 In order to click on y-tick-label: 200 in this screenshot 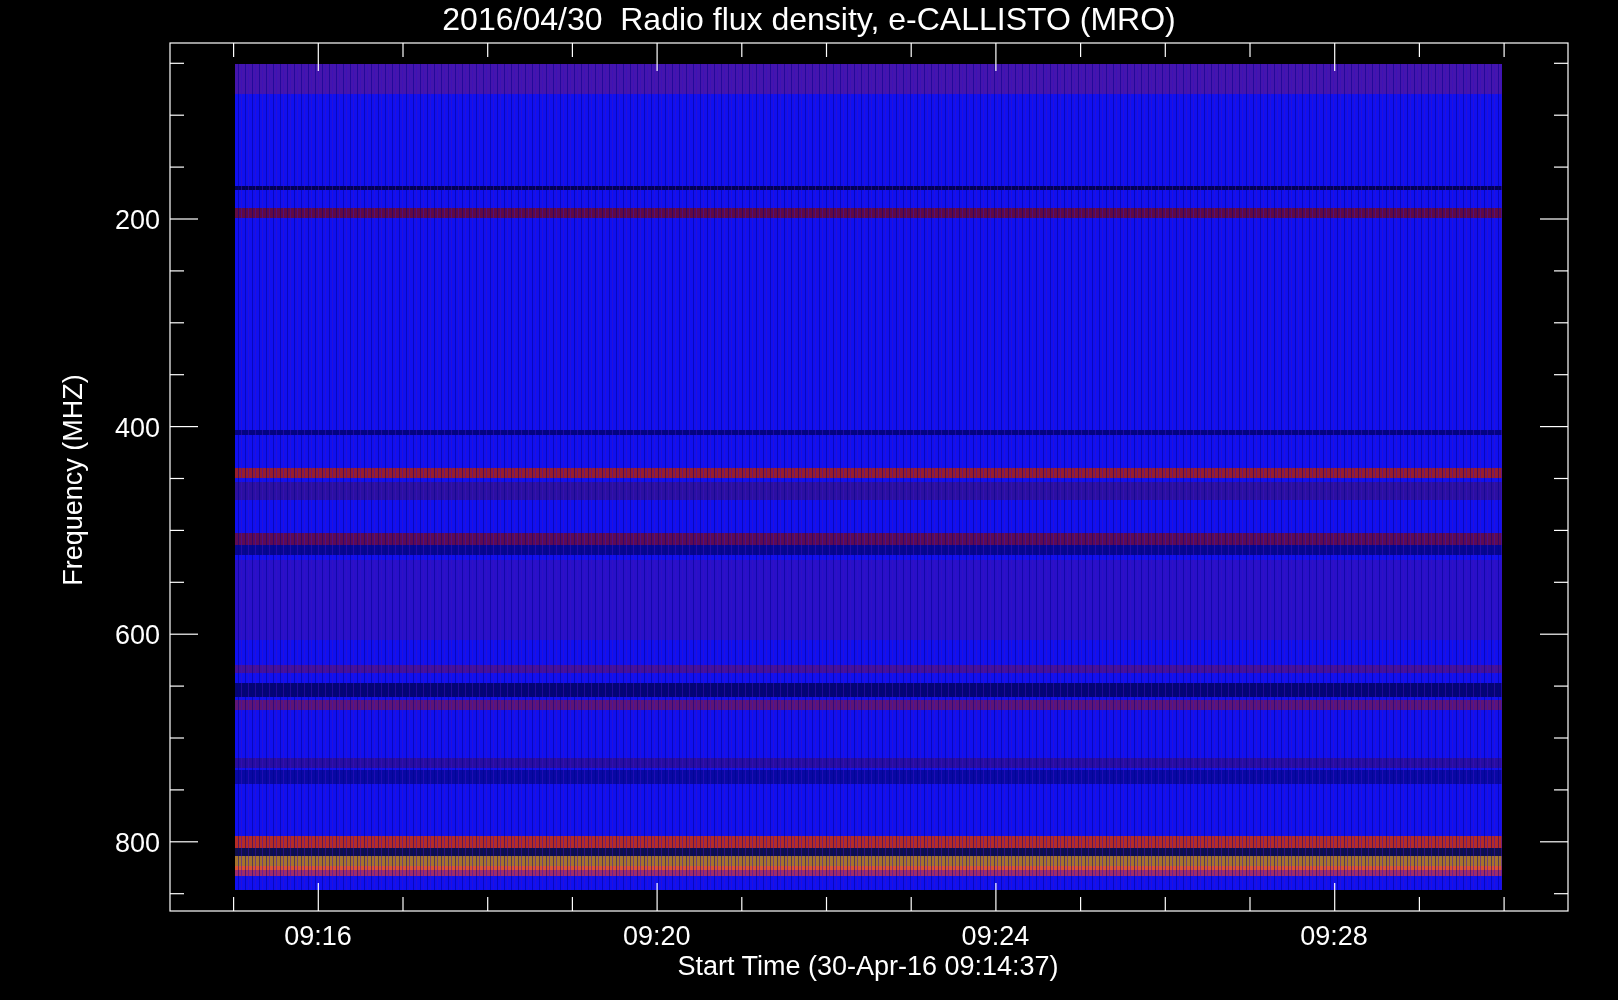, I will do `click(137, 220)`.